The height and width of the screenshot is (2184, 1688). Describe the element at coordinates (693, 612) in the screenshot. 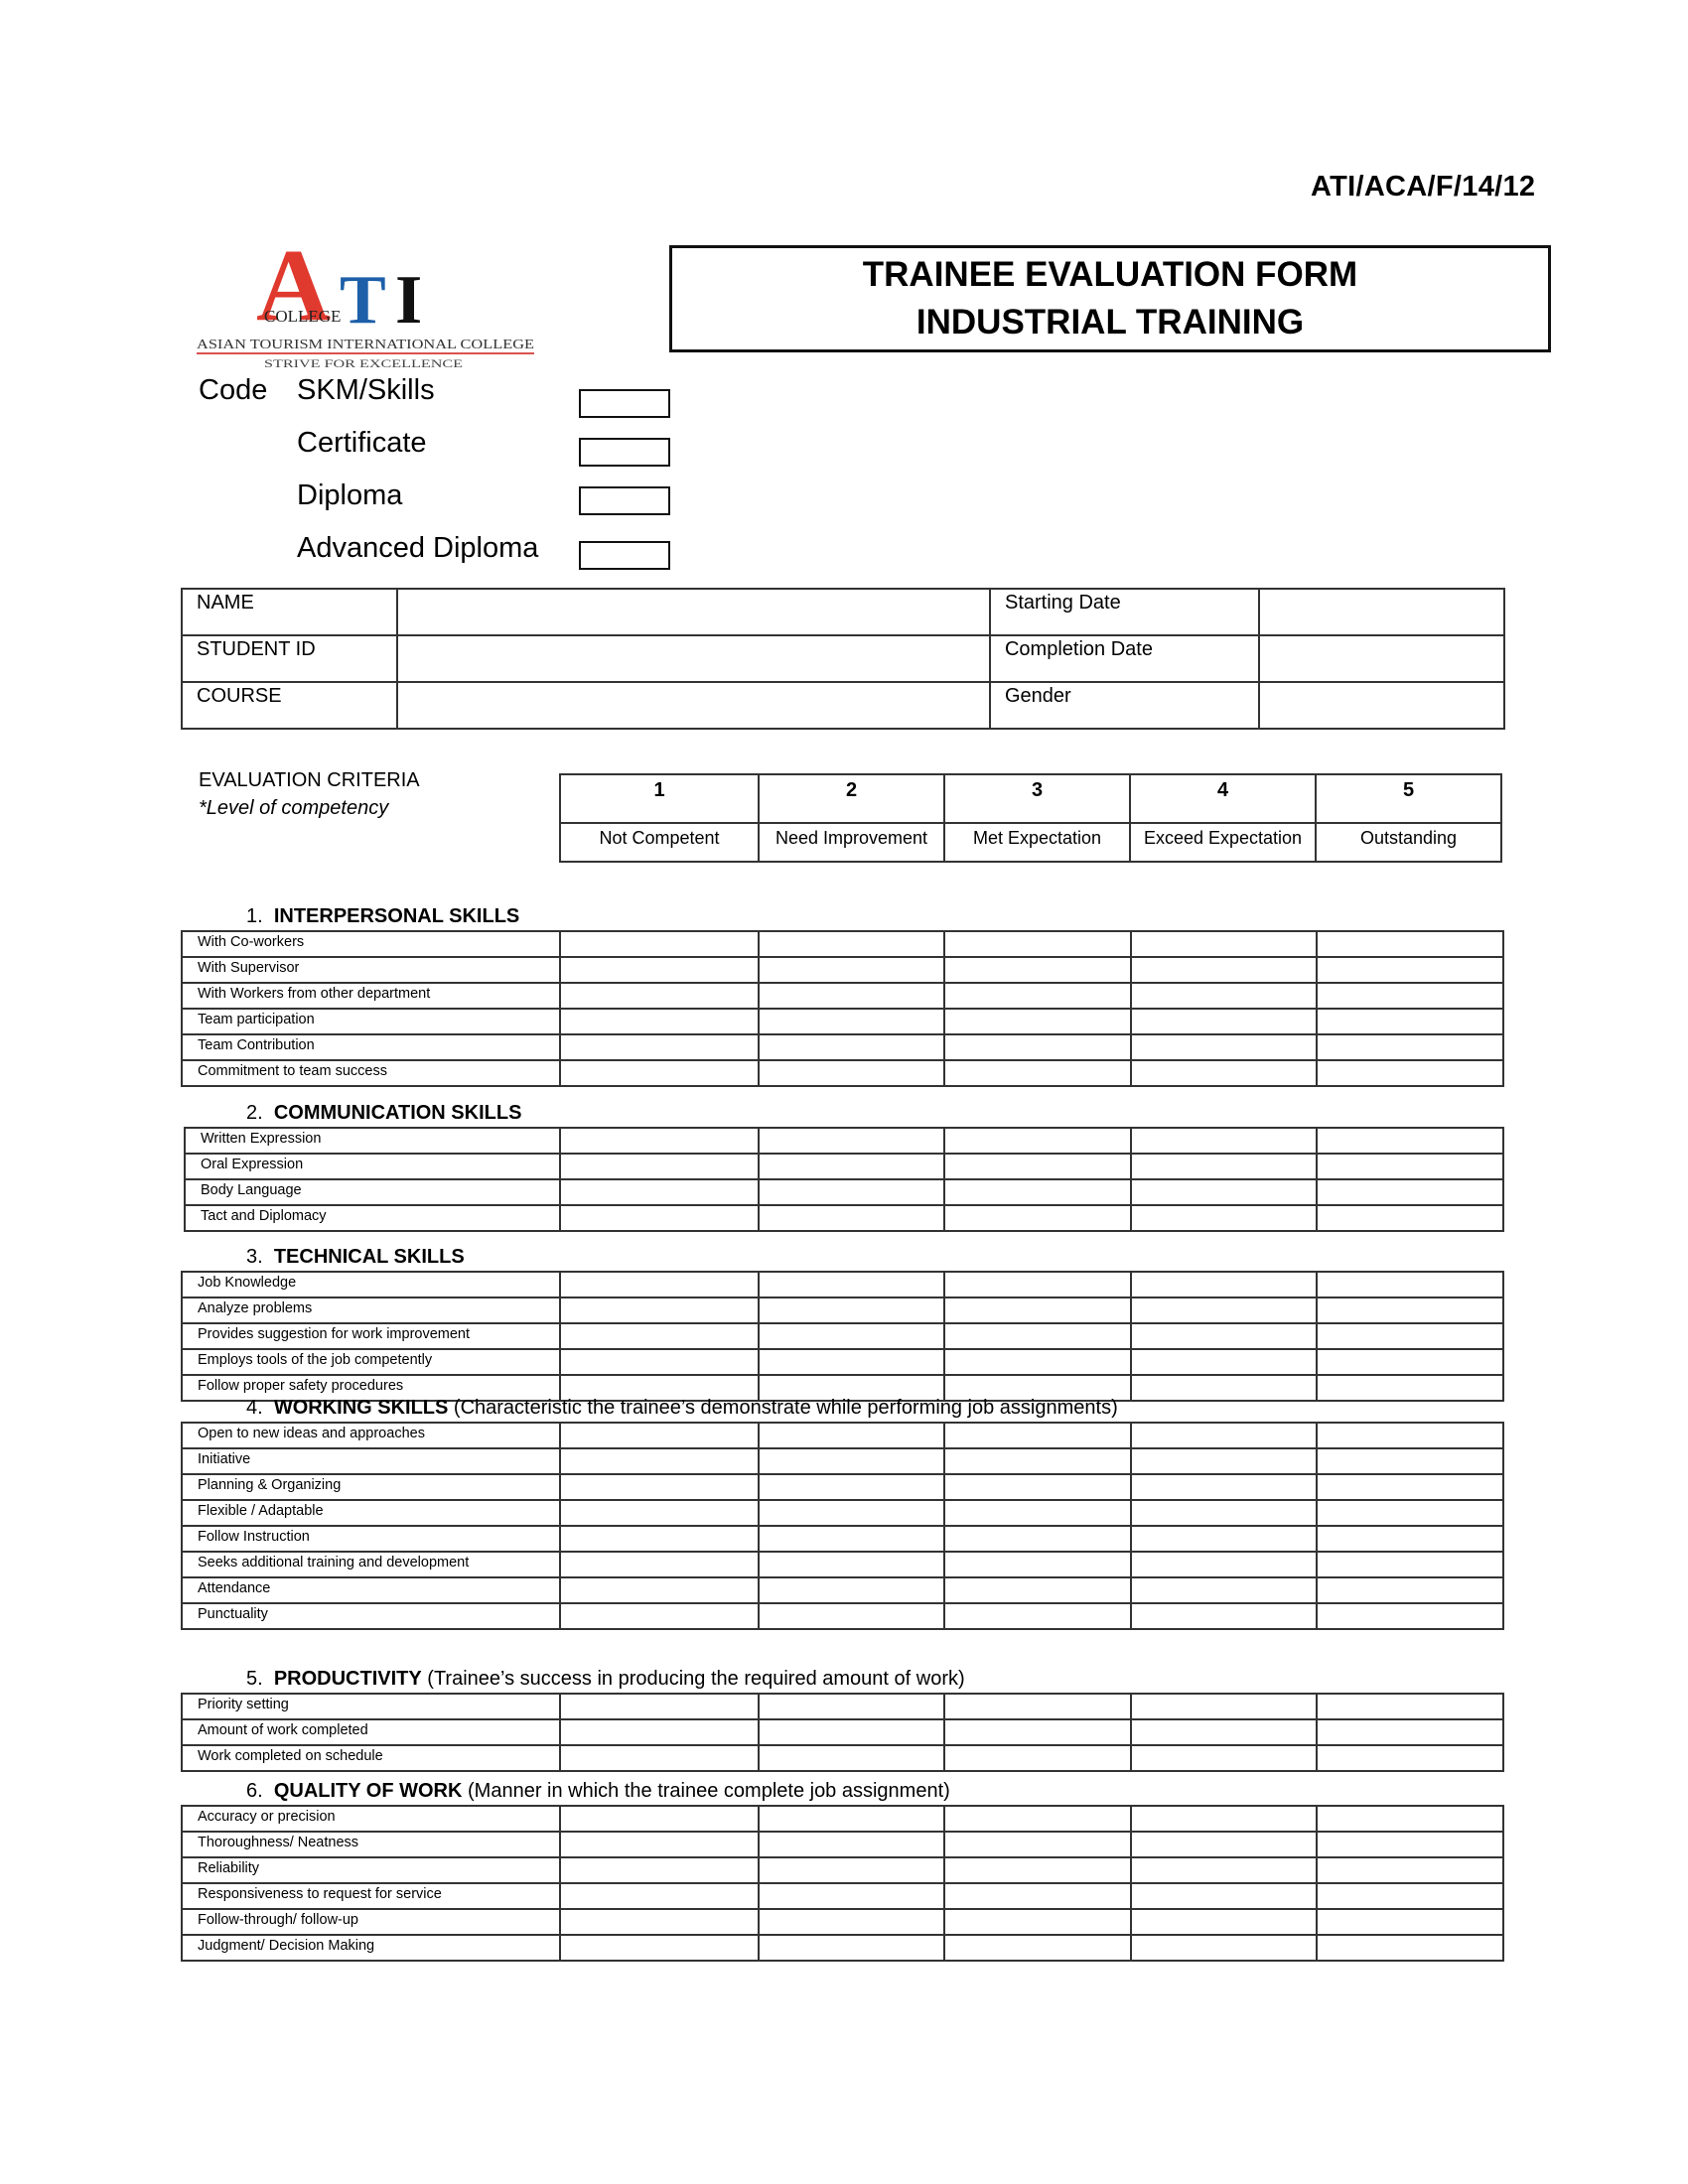

I see `name-field` at that location.